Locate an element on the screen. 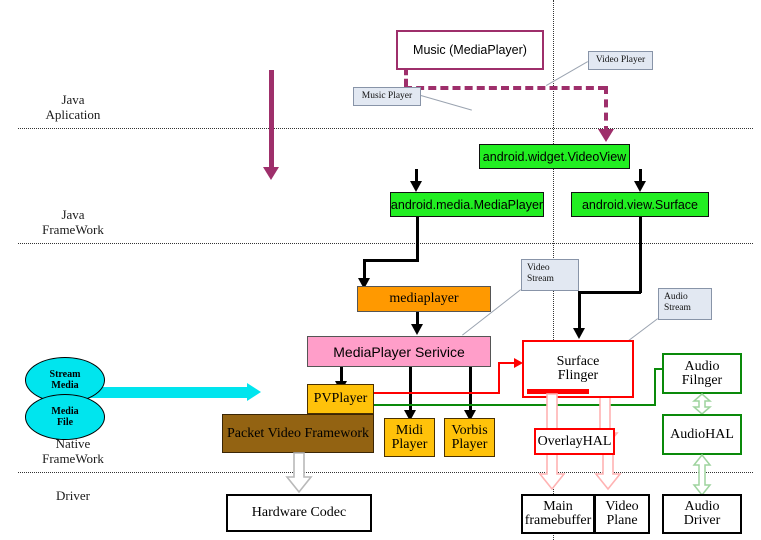 Image resolution: width=761 pixels, height=540 pixels. node-music-mediaplayer: Music (MediaPlayer) is located at coordinates (470, 50).